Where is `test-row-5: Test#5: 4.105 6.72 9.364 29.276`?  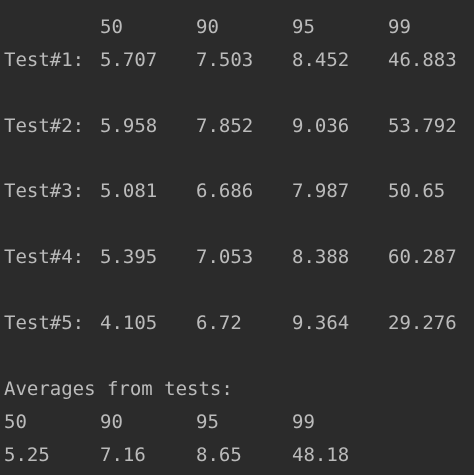 test-row-5: Test#5: 4.105 6.72 9.364 29.276 is located at coordinates (230, 323).